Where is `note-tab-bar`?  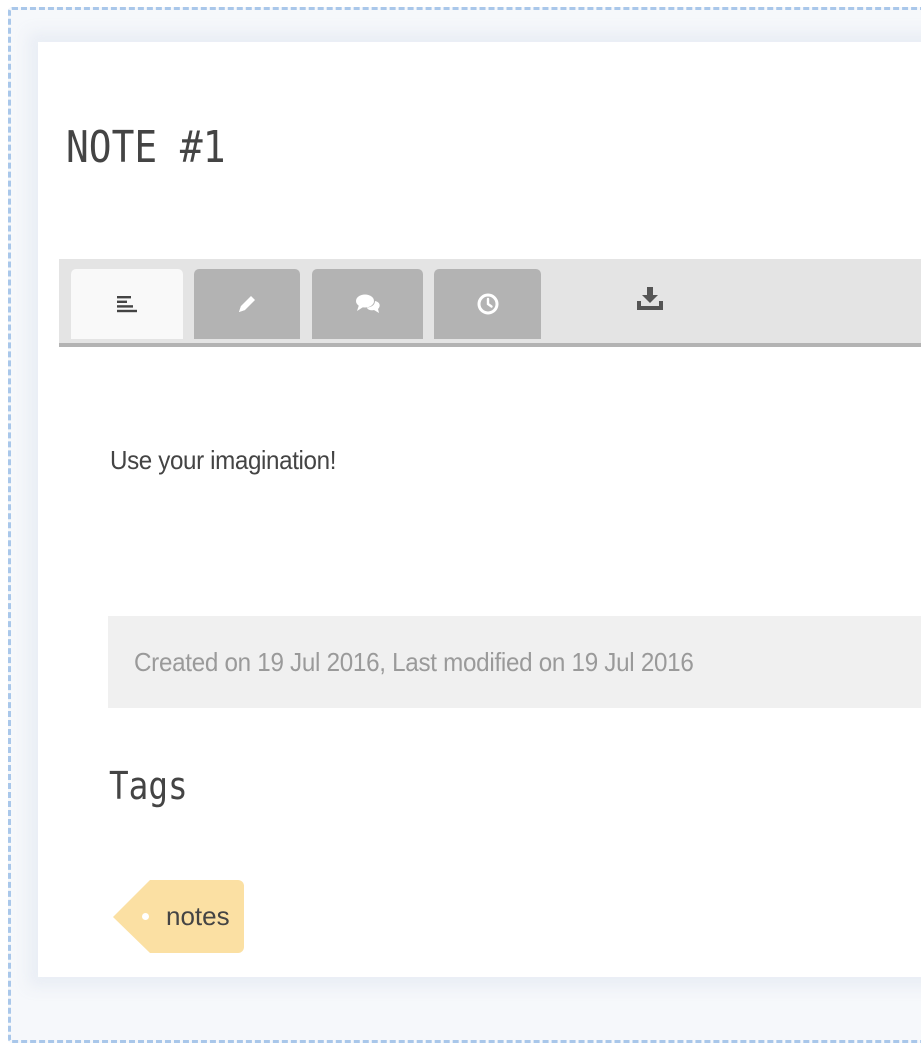
note-tab-bar is located at coordinates (490, 303).